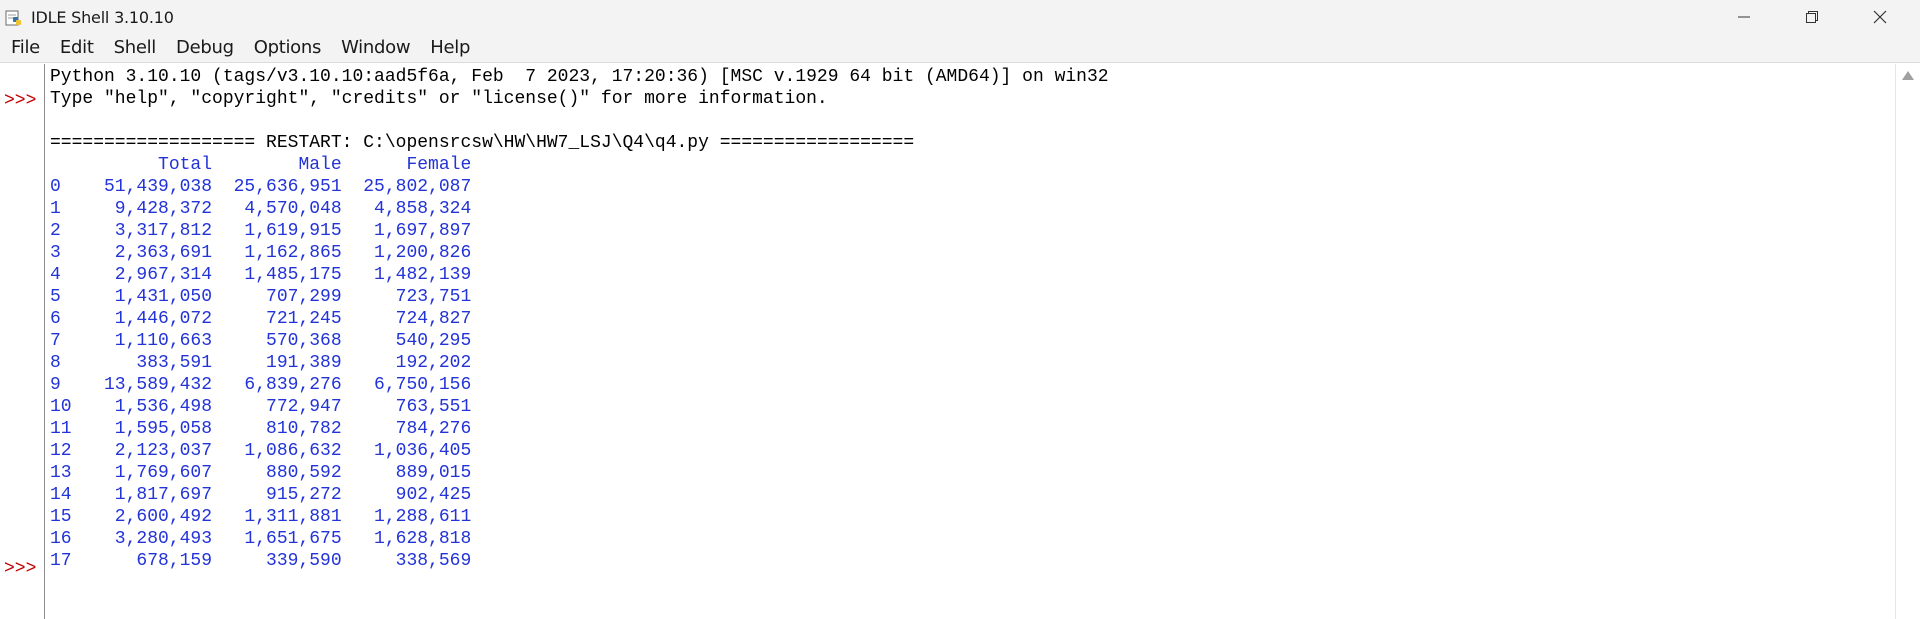 The image size is (1920, 619). What do you see at coordinates (261, 253) in the screenshot?
I see `table-row: 3 2,363,691 1,162,865 1,200,826` at bounding box center [261, 253].